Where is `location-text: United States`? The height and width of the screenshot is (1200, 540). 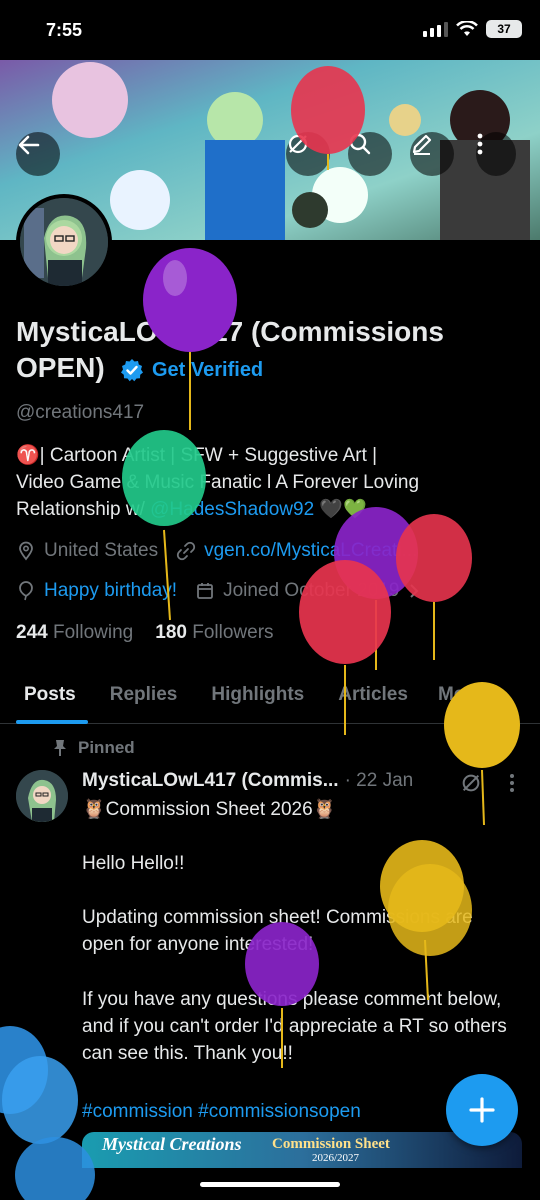
location-text: United States is located at coordinates (101, 550).